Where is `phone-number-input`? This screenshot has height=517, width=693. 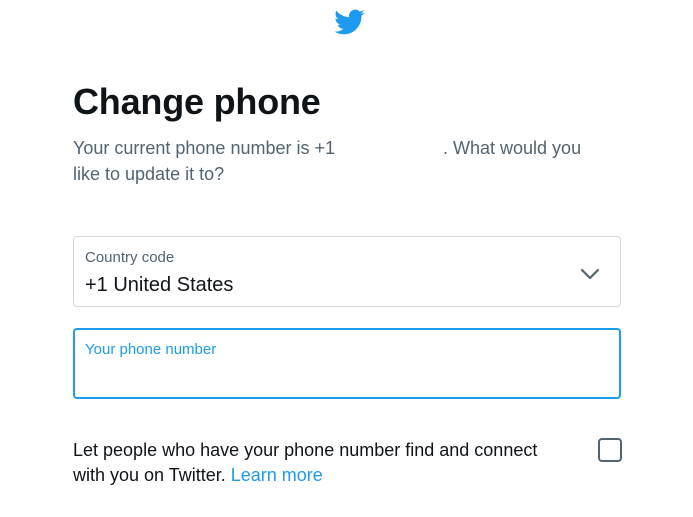
phone-number-input is located at coordinates (345, 377).